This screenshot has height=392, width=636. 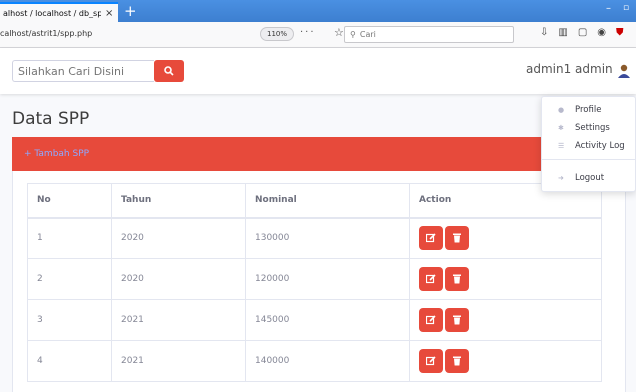 I want to click on table-header-row: No Tahun Nominal Action, so click(x=314, y=201).